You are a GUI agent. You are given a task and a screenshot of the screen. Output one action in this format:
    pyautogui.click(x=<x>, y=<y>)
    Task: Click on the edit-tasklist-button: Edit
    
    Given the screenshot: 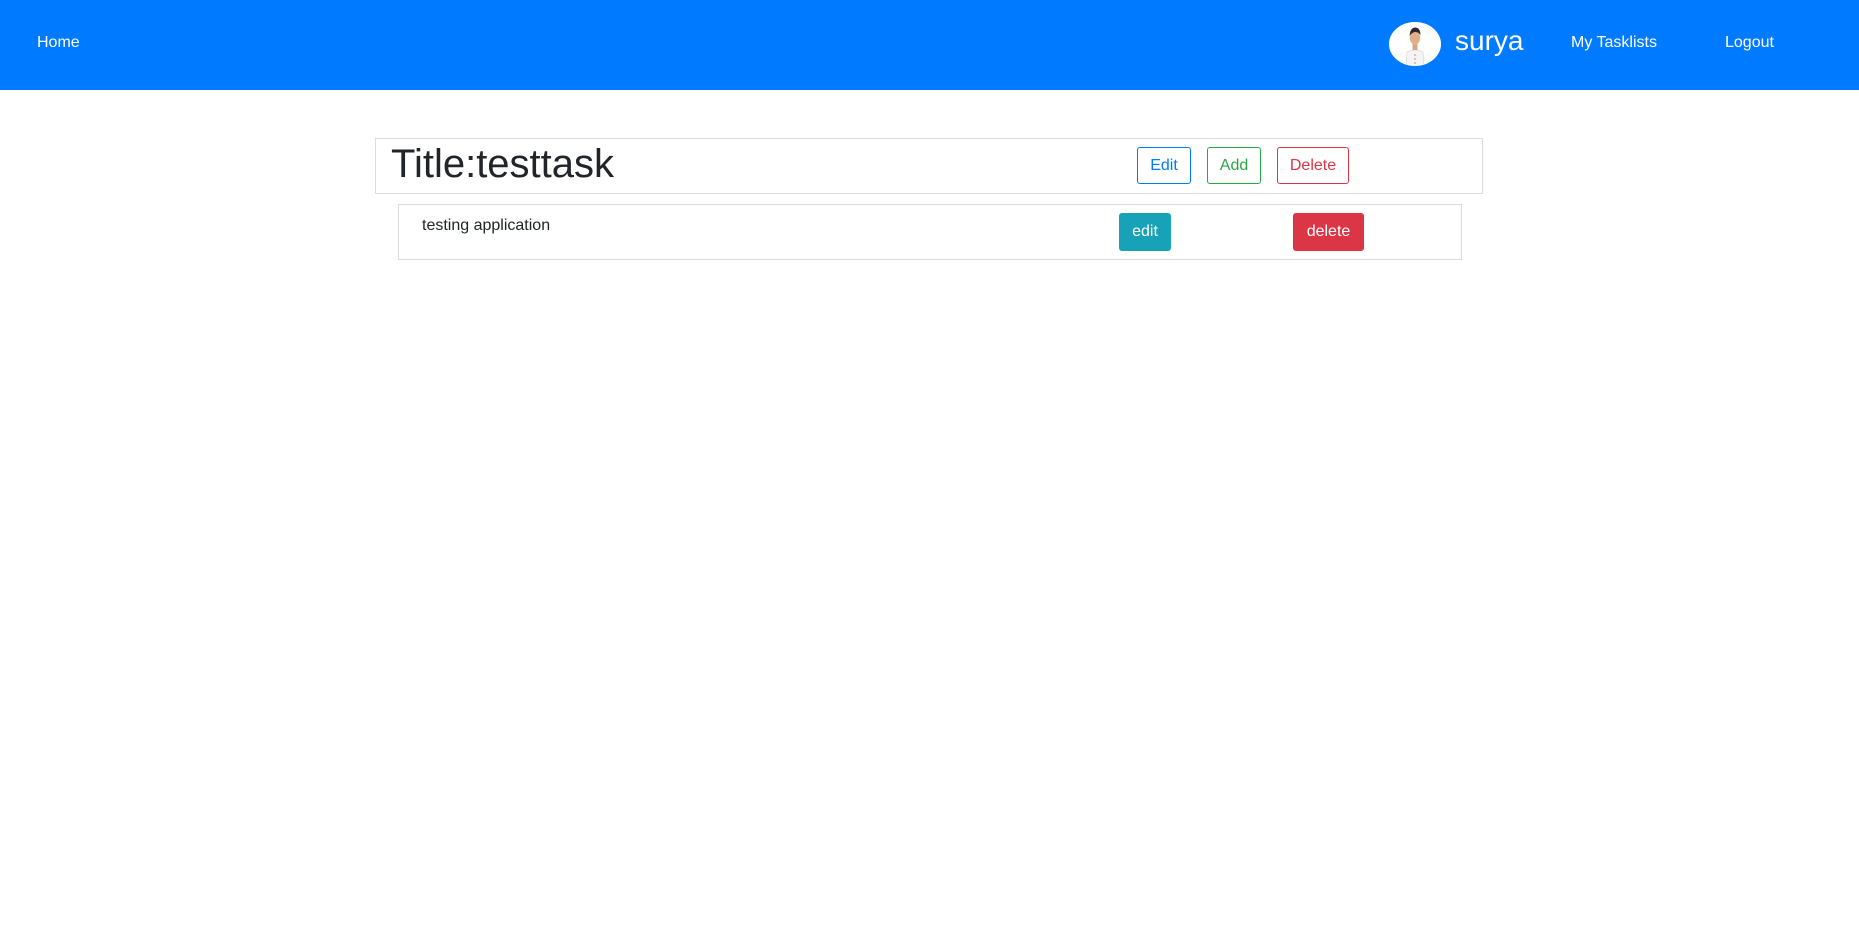 What is the action you would take?
    pyautogui.click(x=1164, y=165)
    